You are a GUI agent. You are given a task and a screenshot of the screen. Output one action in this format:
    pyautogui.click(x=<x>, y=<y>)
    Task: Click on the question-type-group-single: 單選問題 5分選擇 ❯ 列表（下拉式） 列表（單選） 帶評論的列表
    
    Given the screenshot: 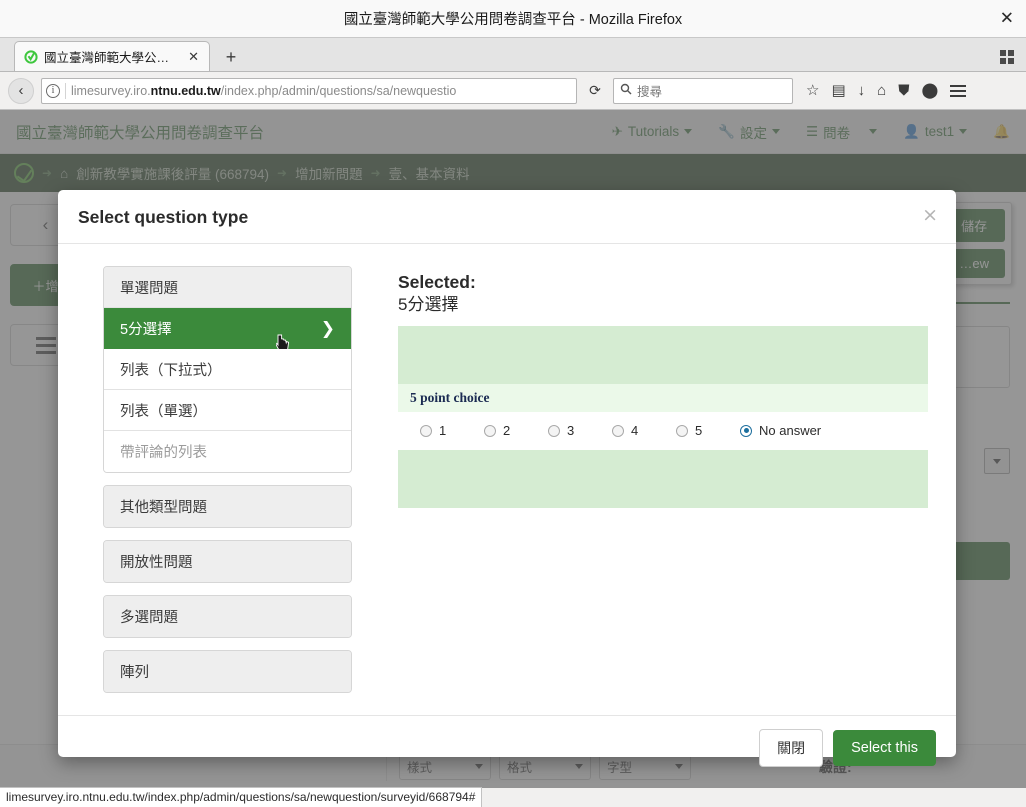 What is the action you would take?
    pyautogui.click(x=227, y=369)
    